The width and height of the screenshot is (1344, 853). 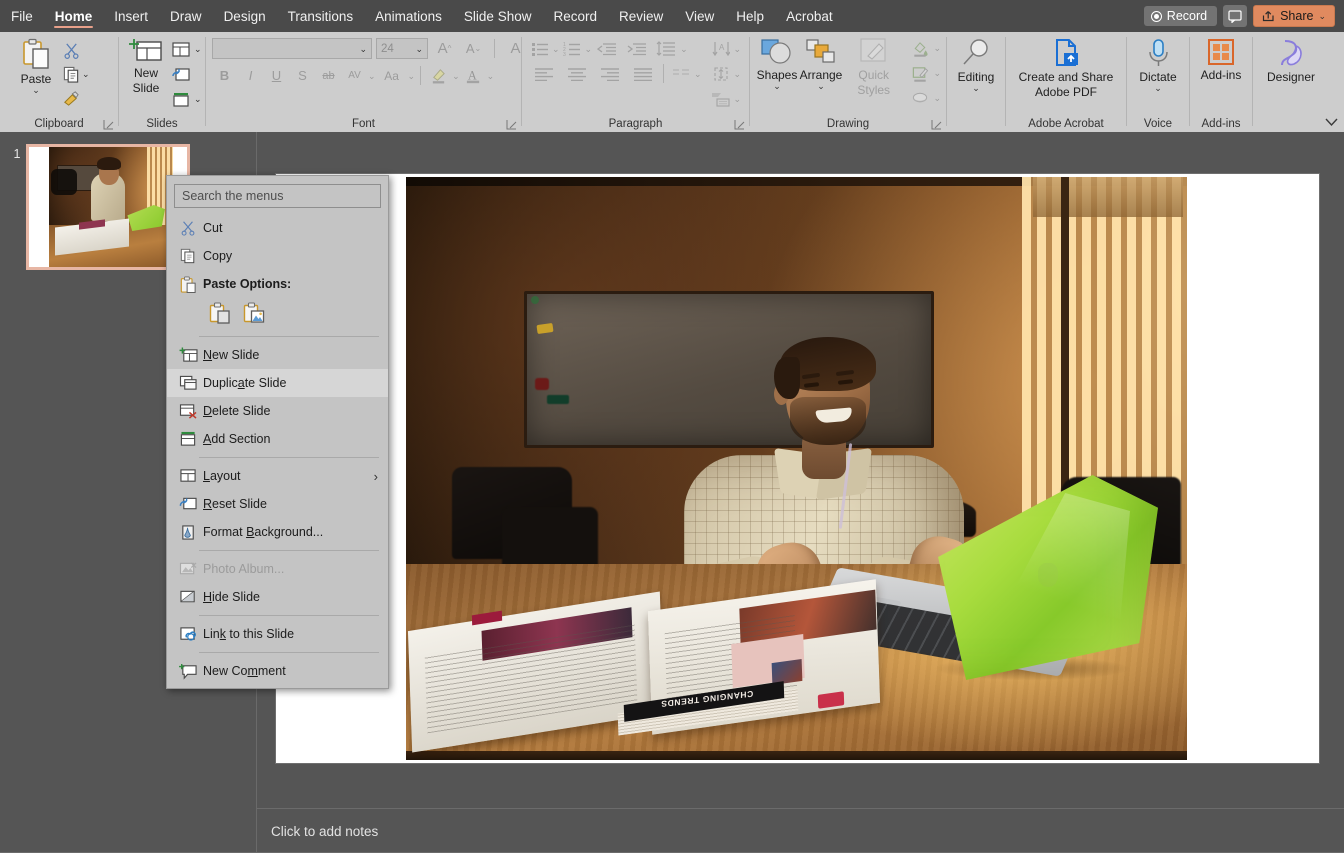 I want to click on justify-button, so click(x=642, y=73).